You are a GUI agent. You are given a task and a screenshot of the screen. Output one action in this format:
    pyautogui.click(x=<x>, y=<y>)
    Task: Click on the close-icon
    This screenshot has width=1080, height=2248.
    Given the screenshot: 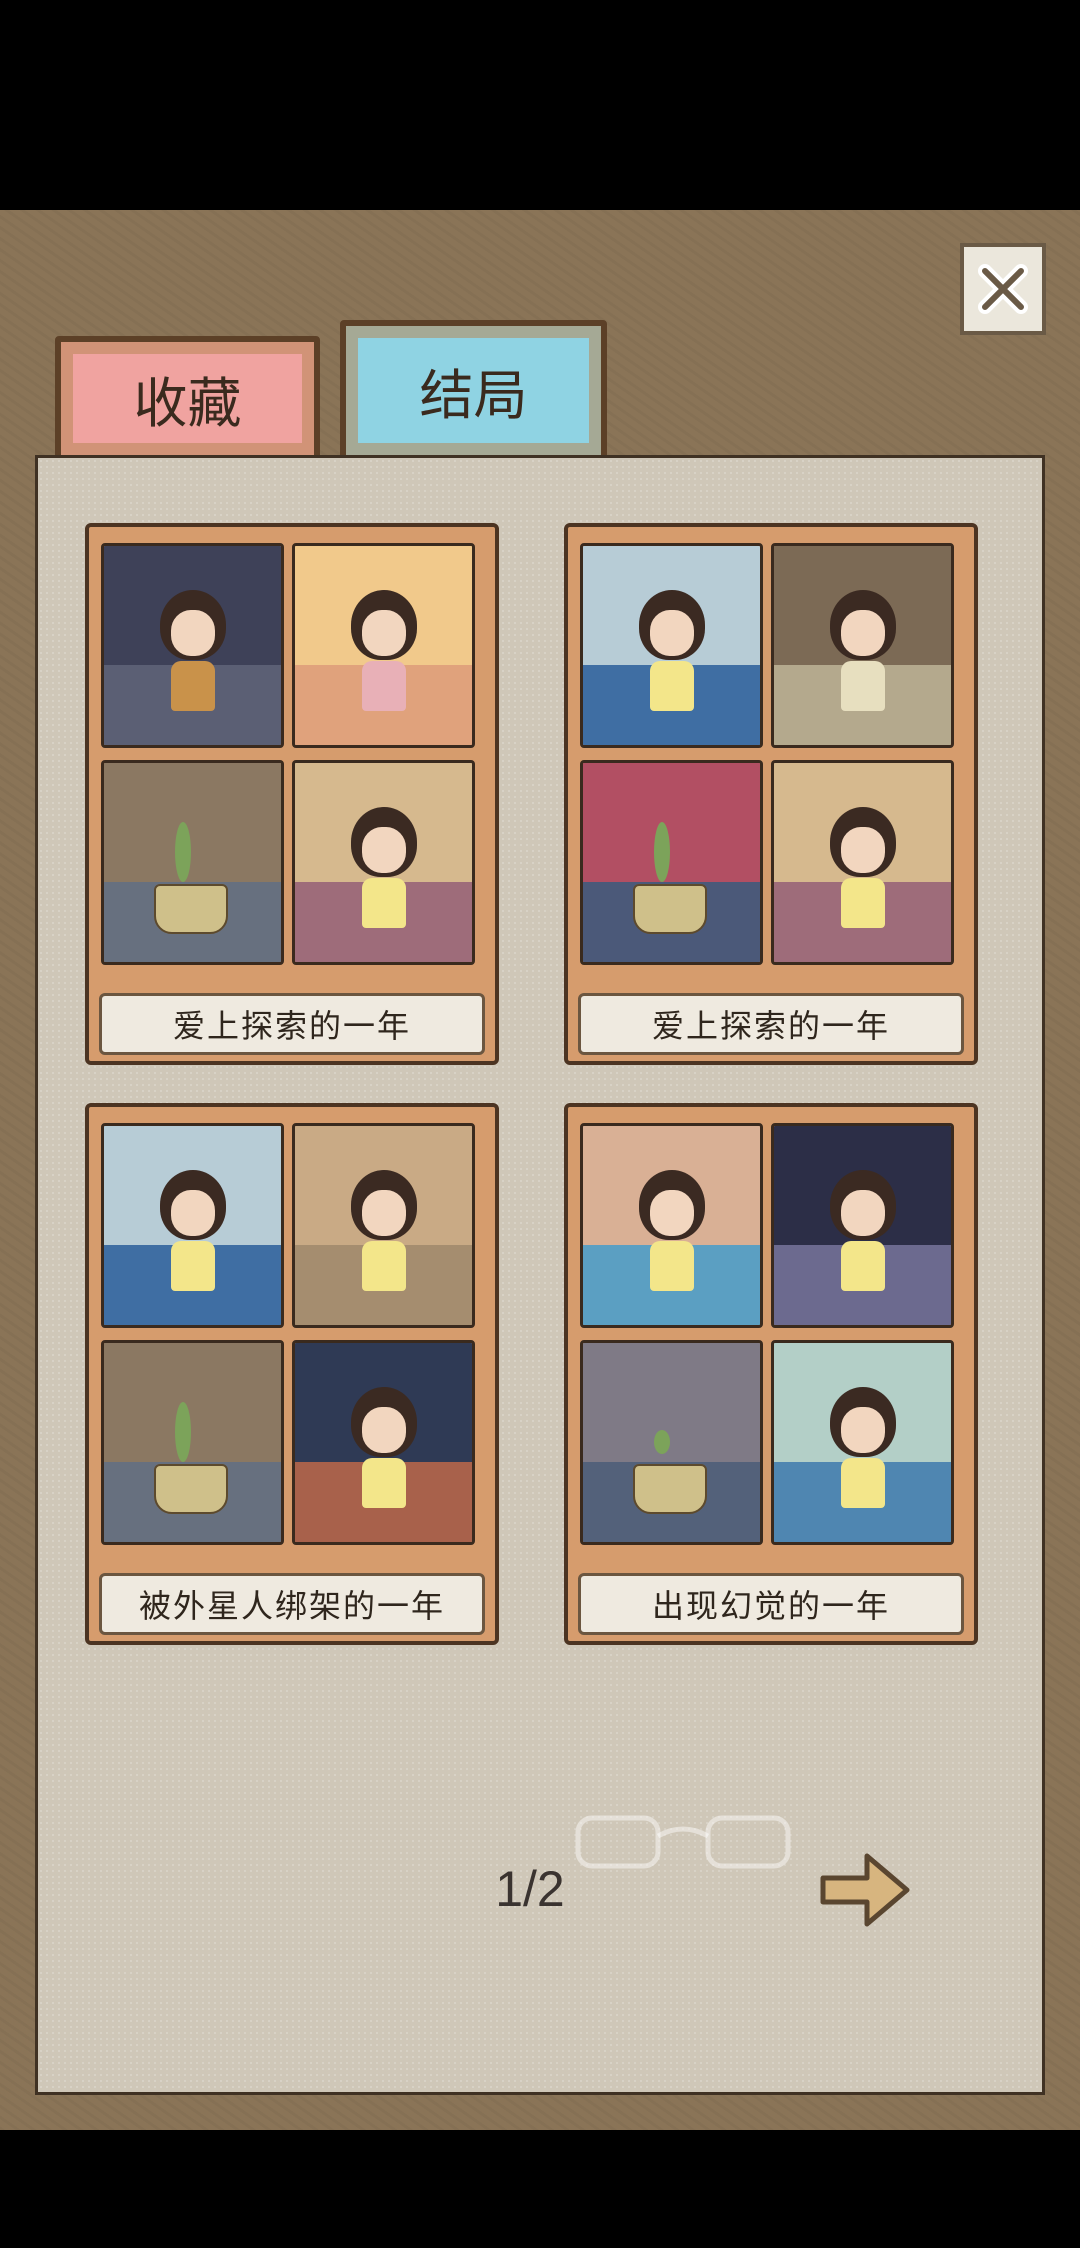 What is the action you would take?
    pyautogui.click(x=1003, y=289)
    